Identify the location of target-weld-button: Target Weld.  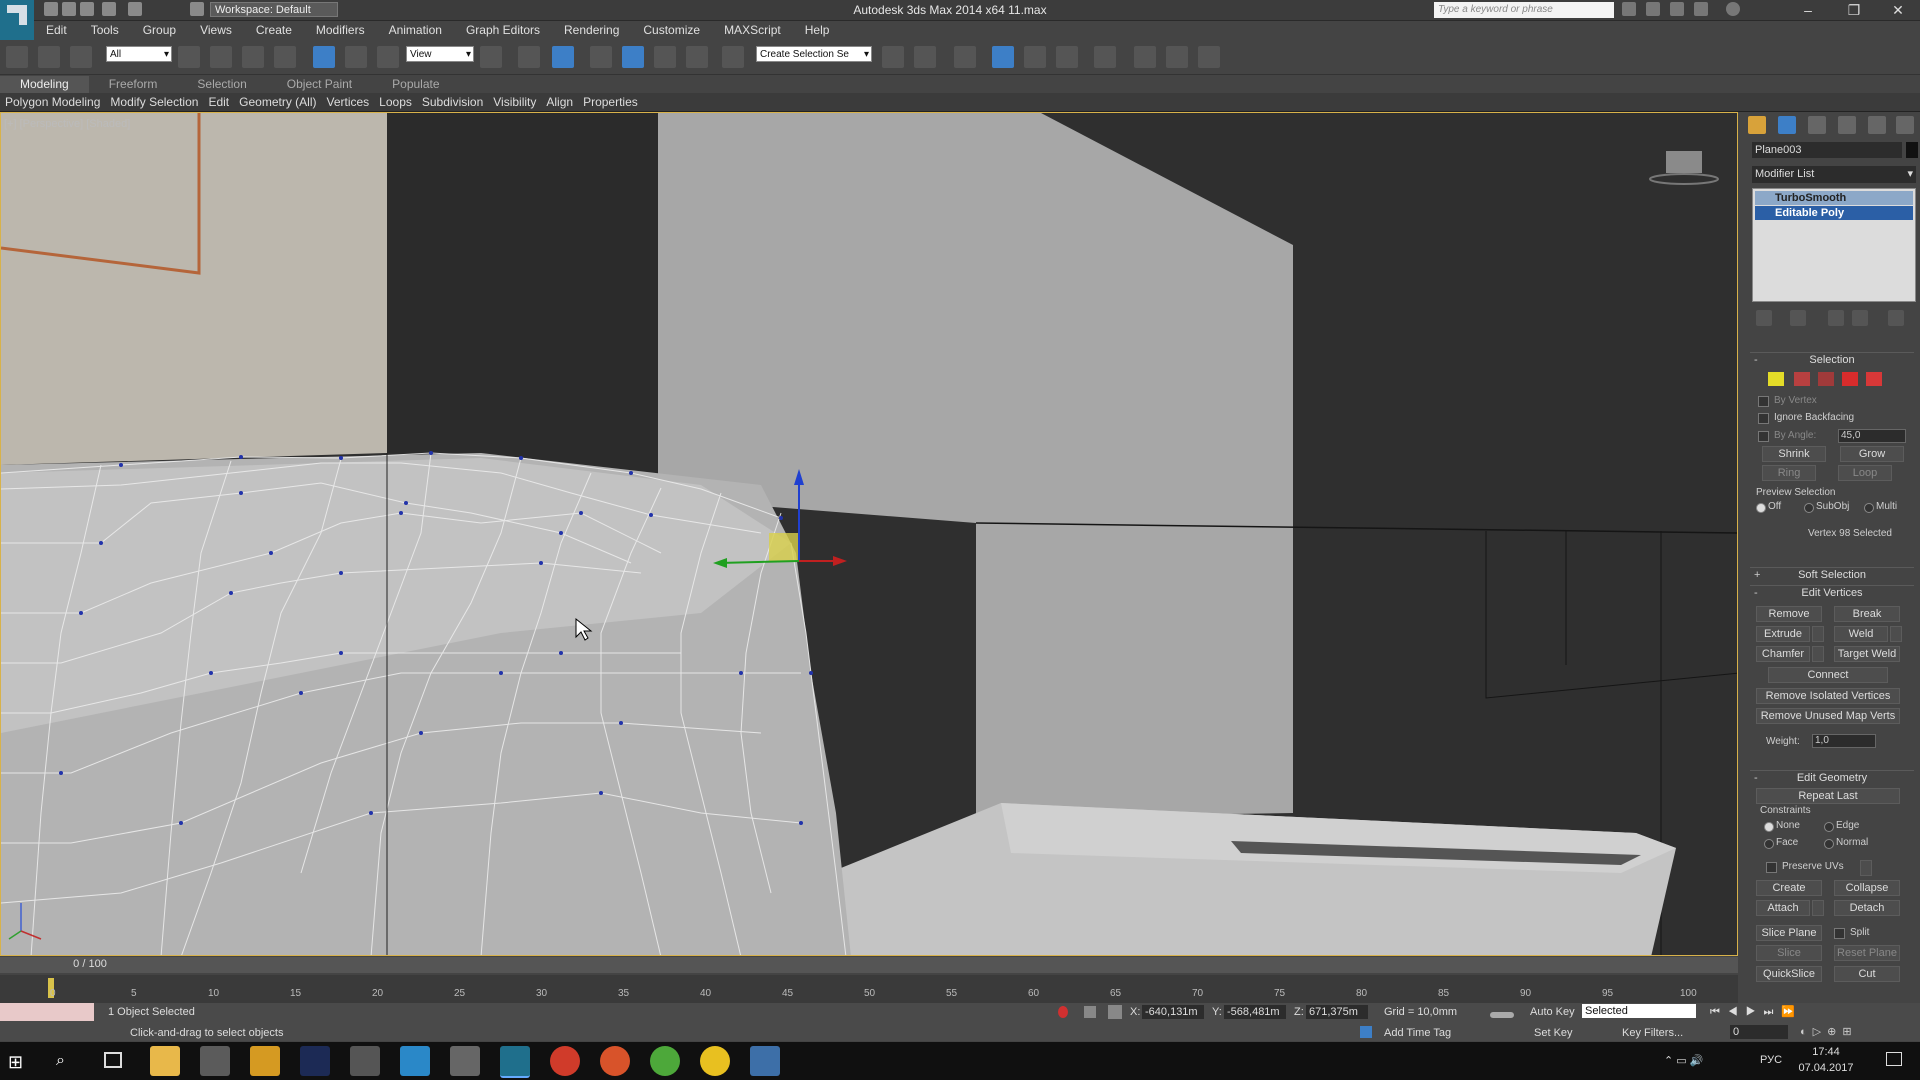
(1867, 654).